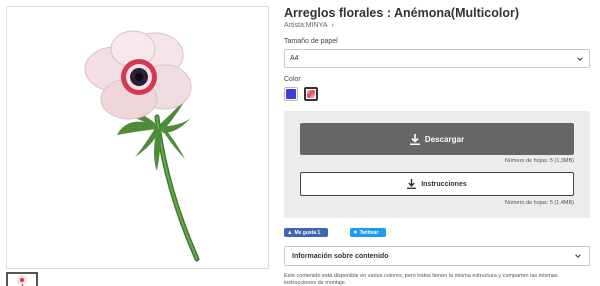  Describe the element at coordinates (294, 58) in the screenshot. I see `paper-size-value: A4` at that location.